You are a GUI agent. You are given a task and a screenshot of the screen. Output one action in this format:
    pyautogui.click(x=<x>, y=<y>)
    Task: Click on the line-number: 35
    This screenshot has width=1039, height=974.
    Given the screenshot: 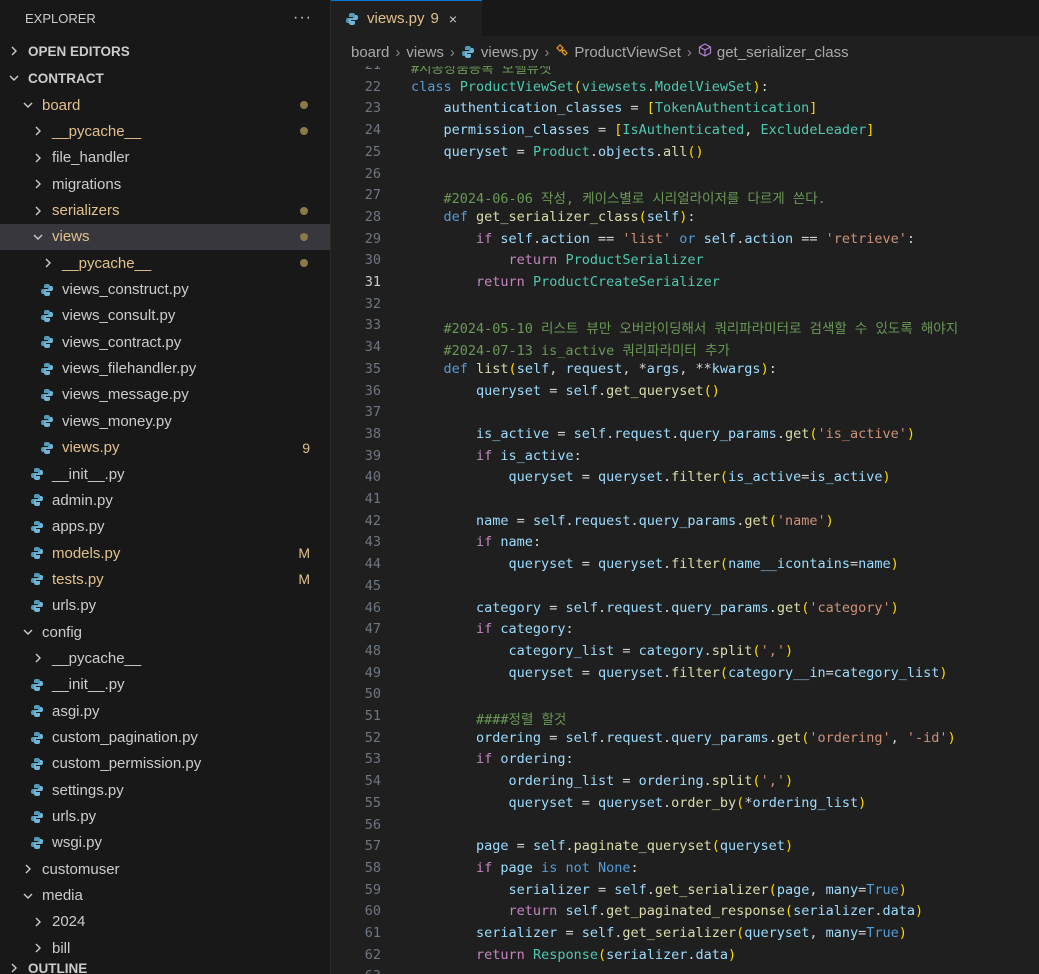 What is the action you would take?
    pyautogui.click(x=372, y=368)
    